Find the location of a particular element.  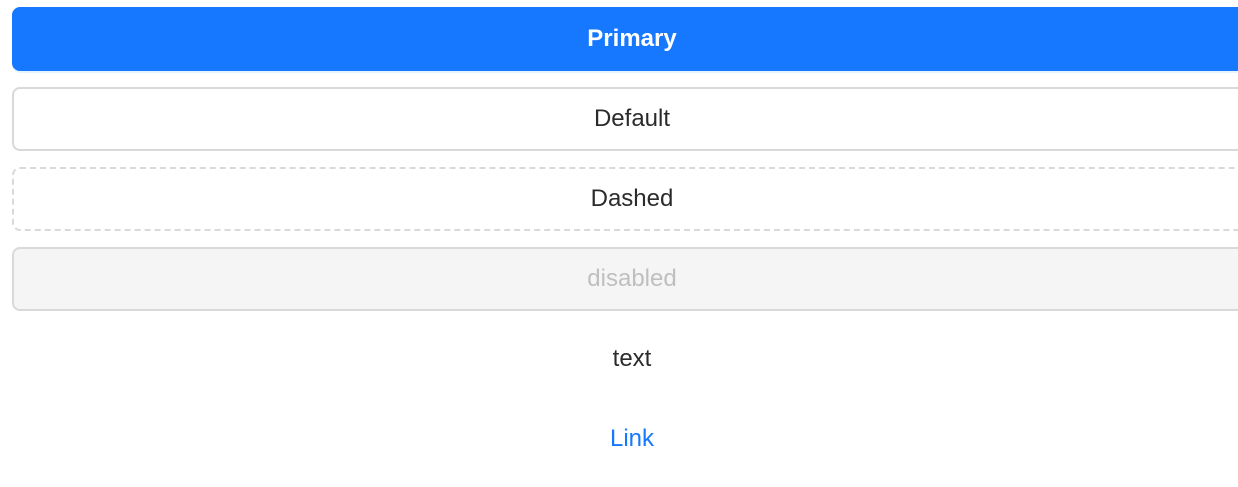

dashed-button: Dashed is located at coordinates (625, 199).